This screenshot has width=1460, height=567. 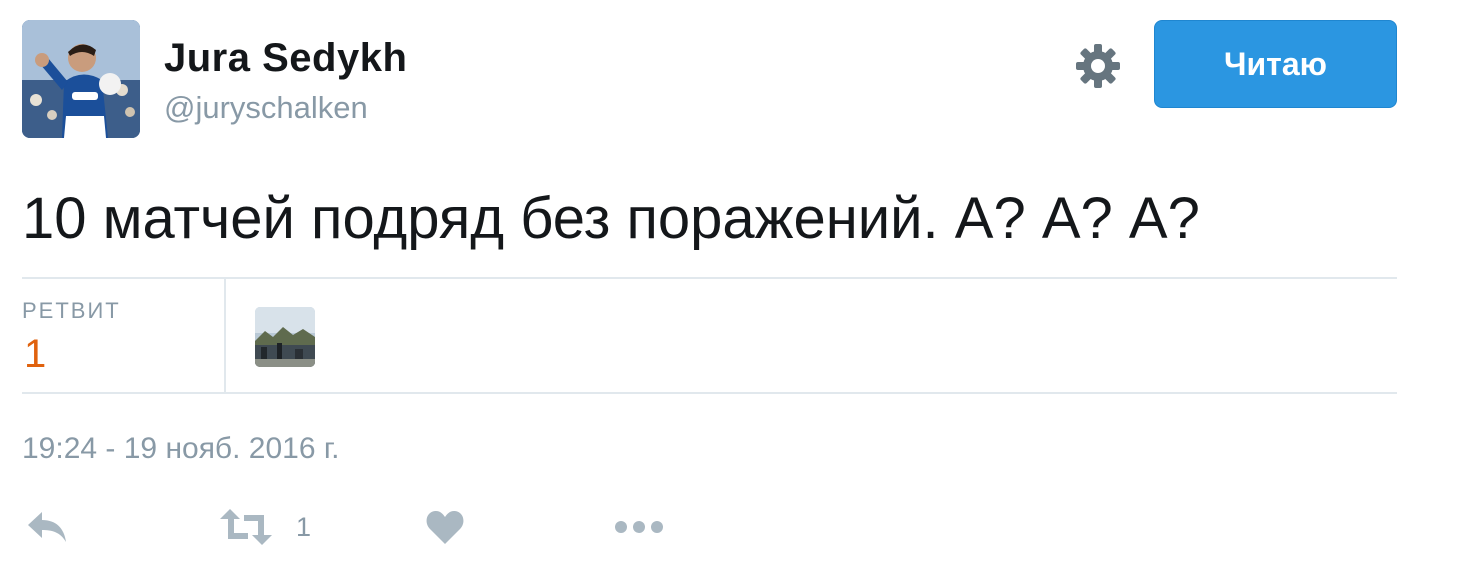 What do you see at coordinates (285, 58) in the screenshot?
I see `author-display-name: Jura Sedykh` at bounding box center [285, 58].